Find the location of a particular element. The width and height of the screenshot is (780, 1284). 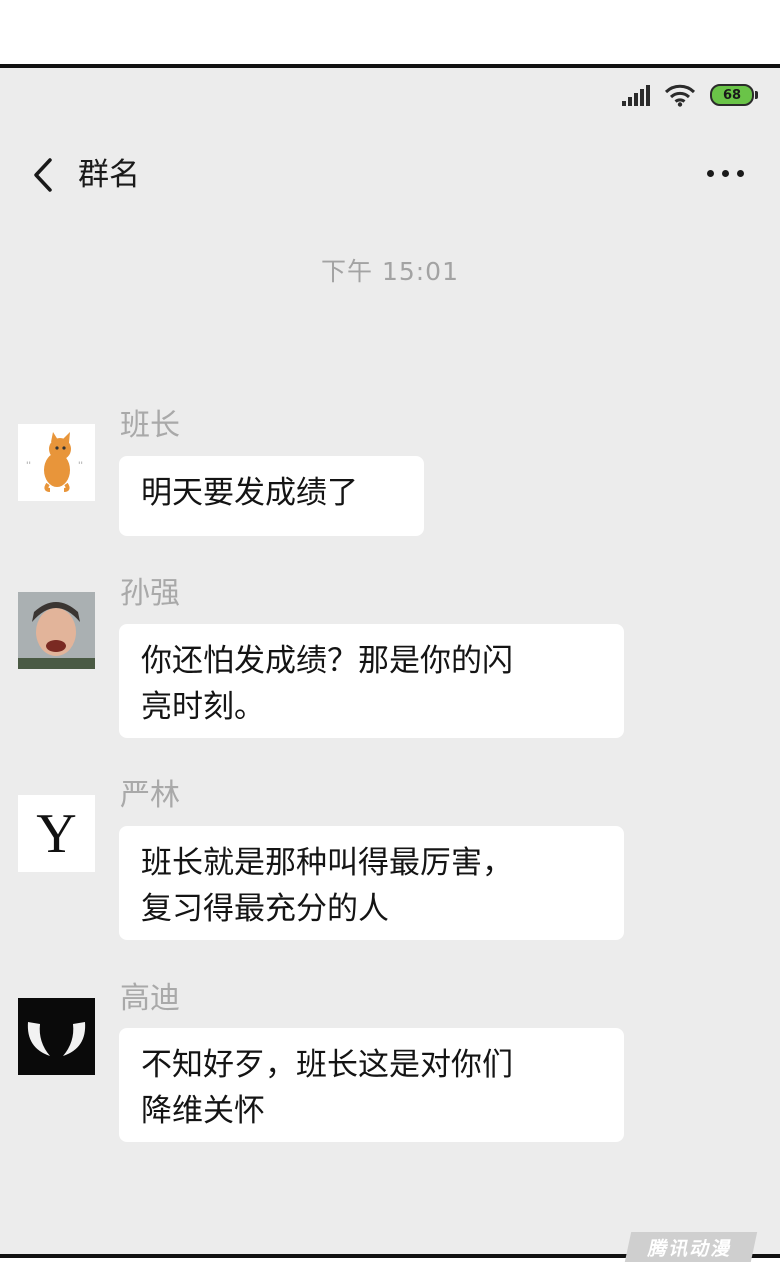

chat-header: 群名 is located at coordinates (390, 175).